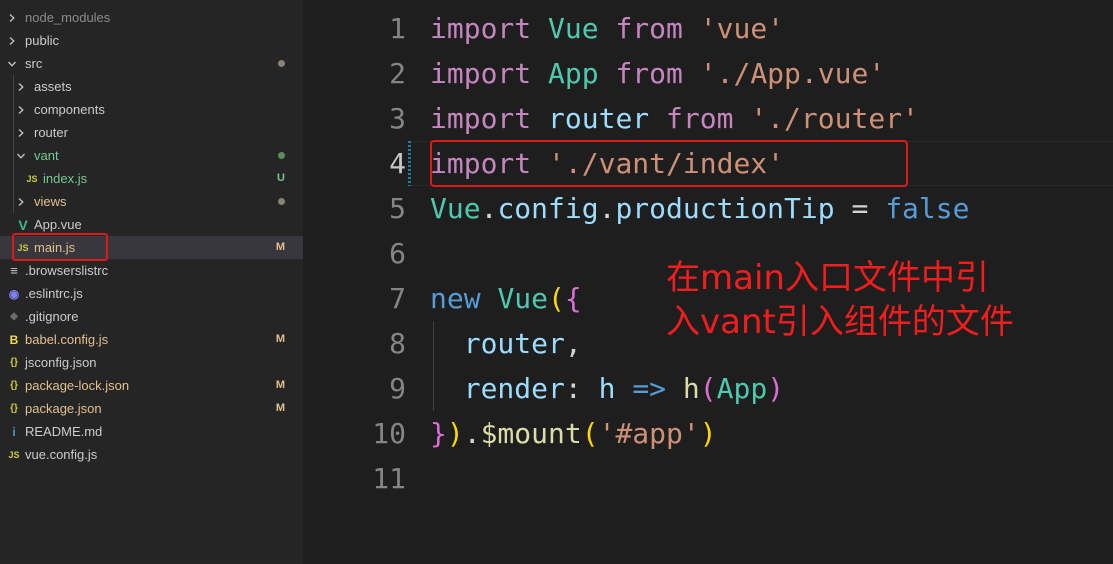  What do you see at coordinates (151, 362) in the screenshot?
I see `explorer-item-jsconfig-json: {} jsconfig.json` at bounding box center [151, 362].